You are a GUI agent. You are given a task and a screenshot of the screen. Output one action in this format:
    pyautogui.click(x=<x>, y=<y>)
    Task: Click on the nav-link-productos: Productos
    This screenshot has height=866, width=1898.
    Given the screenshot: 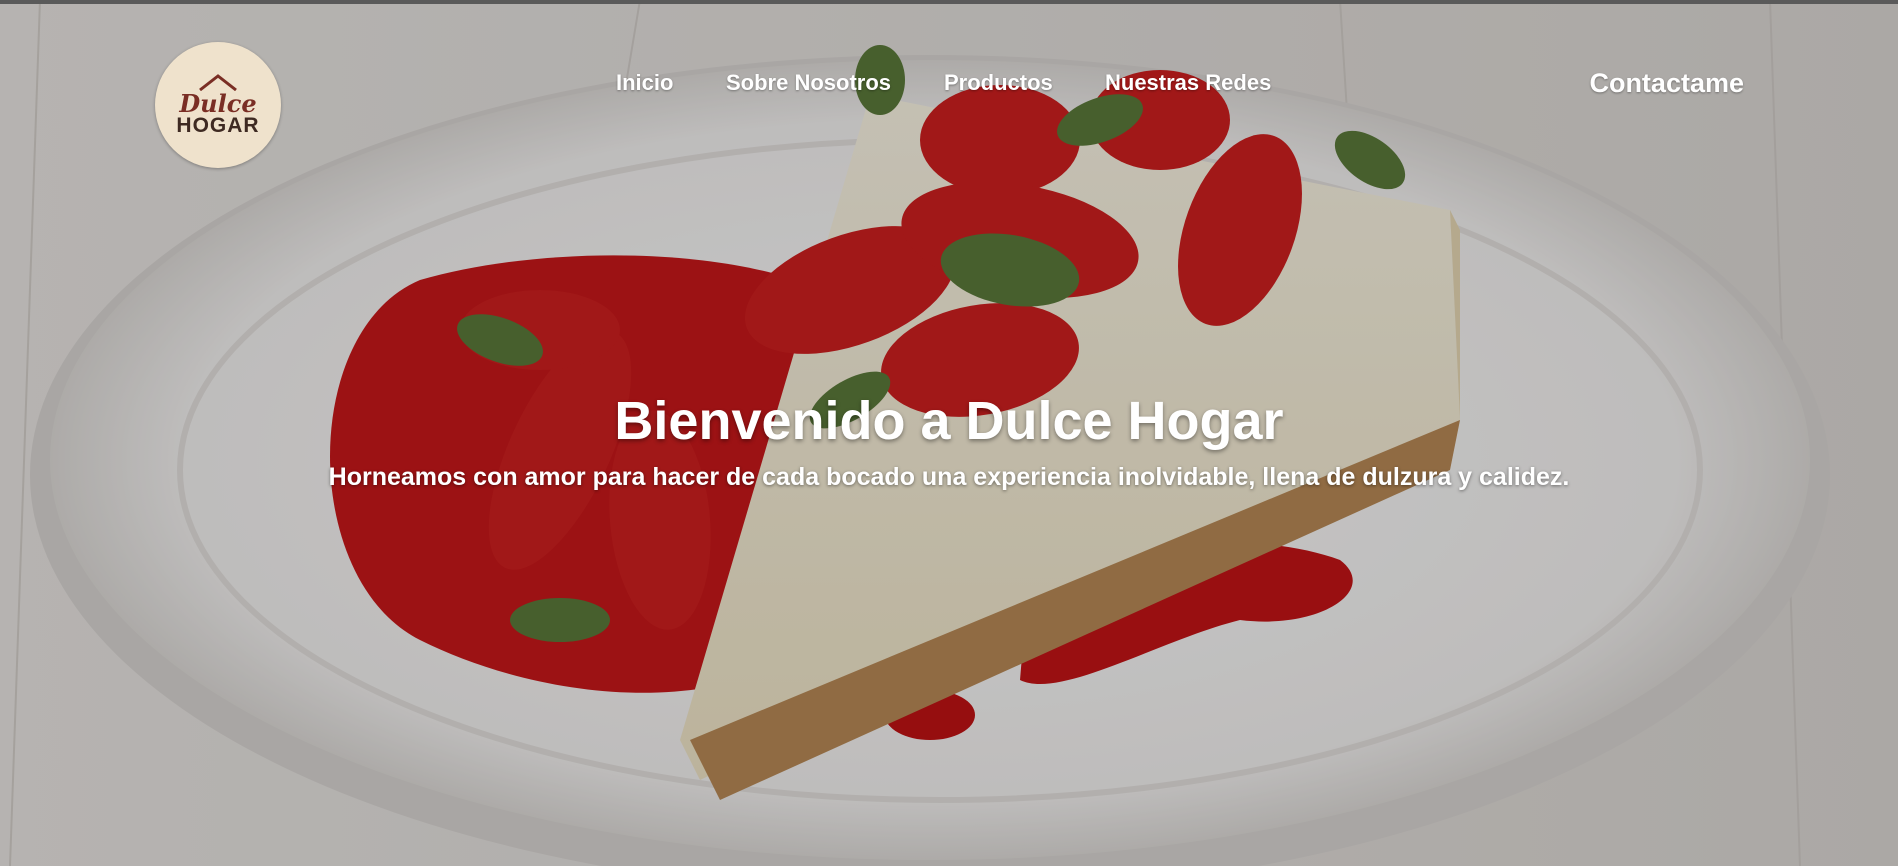 What is the action you would take?
    pyautogui.click(x=998, y=83)
    